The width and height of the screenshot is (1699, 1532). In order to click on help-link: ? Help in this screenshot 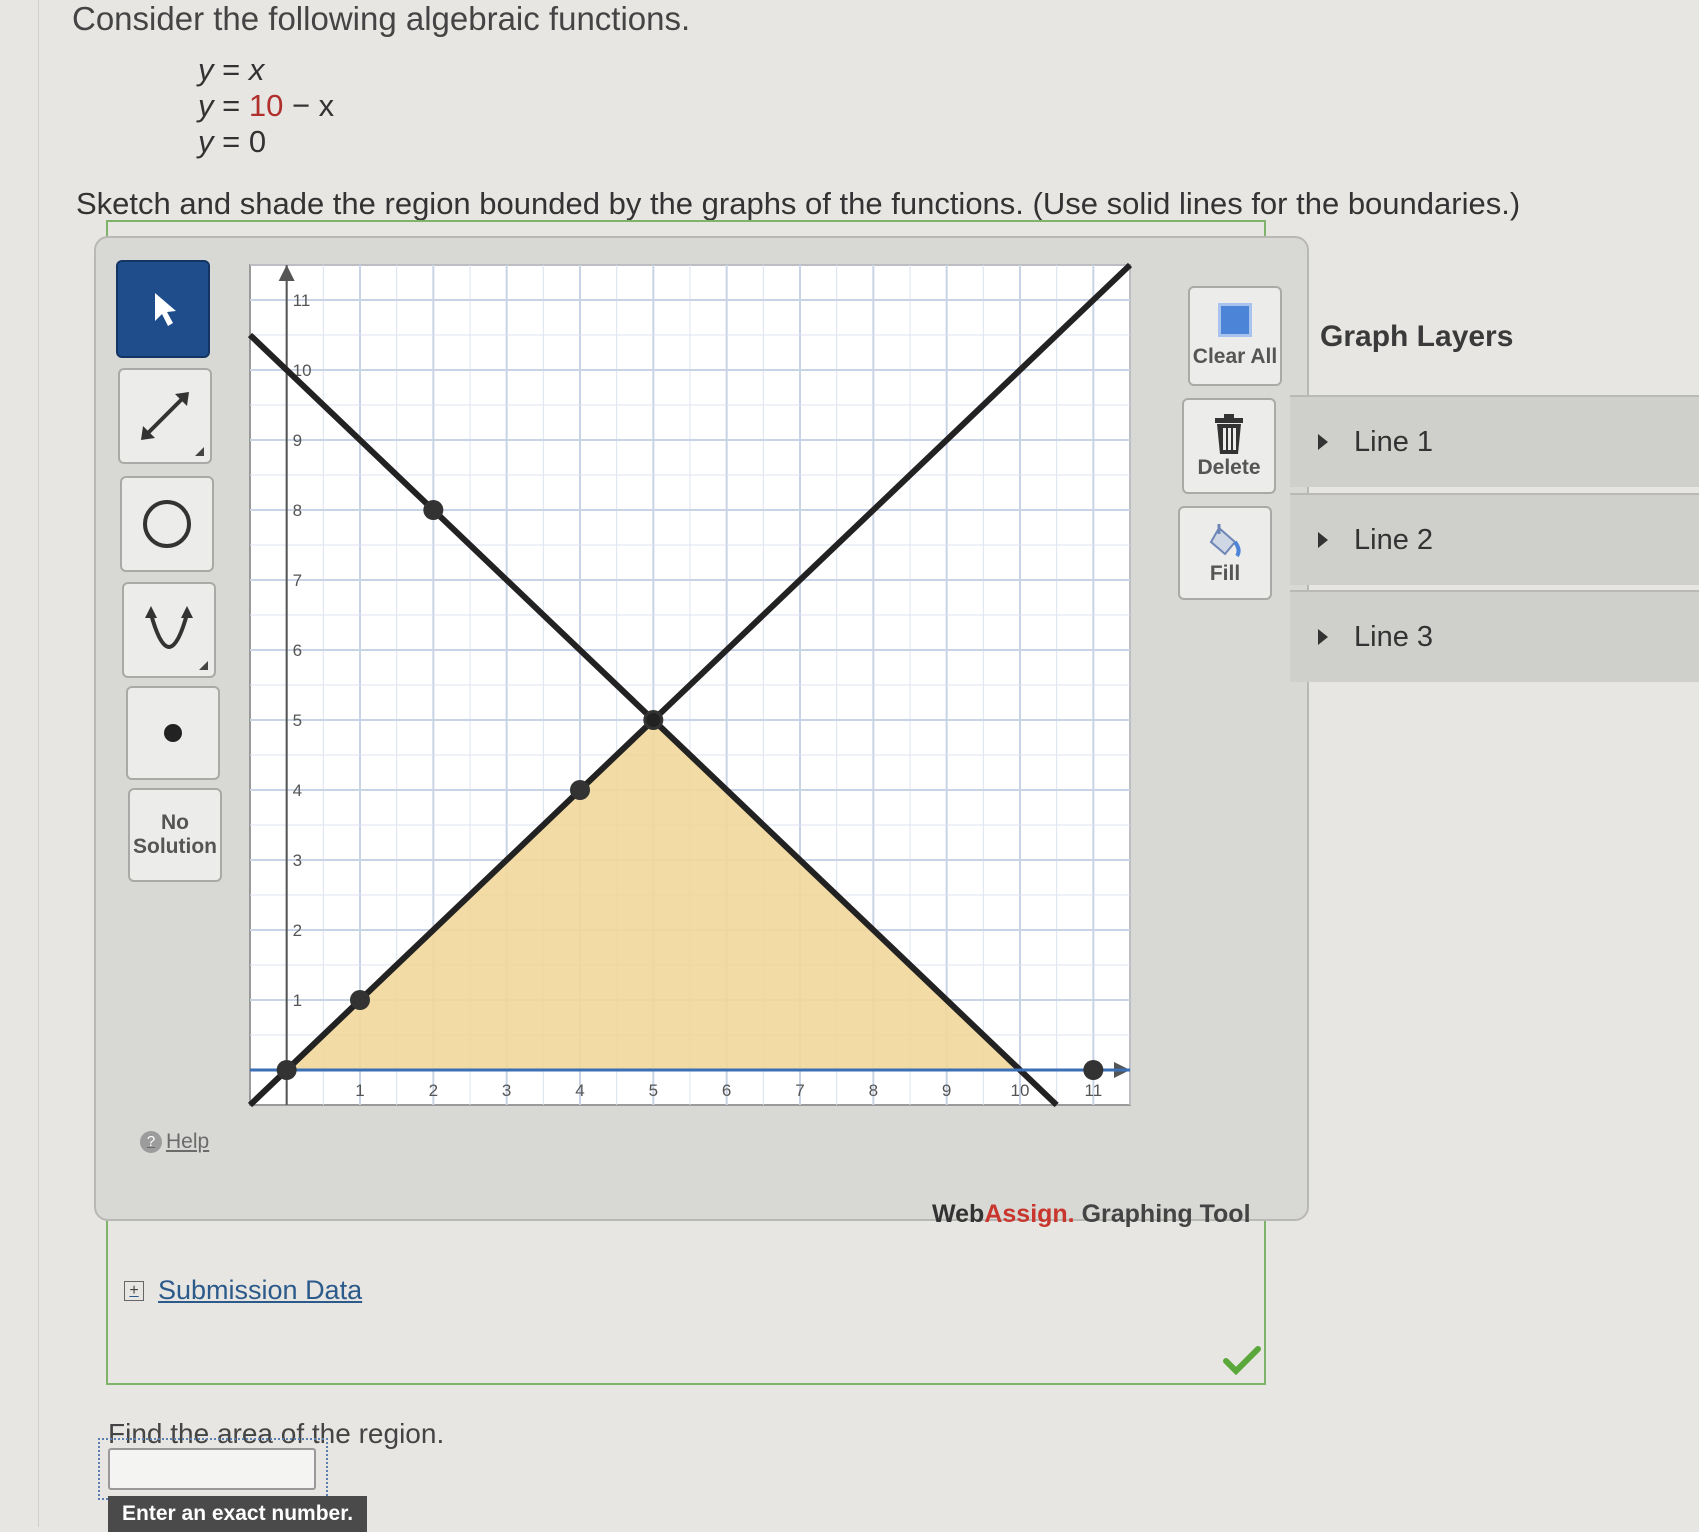, I will do `click(174, 1142)`.